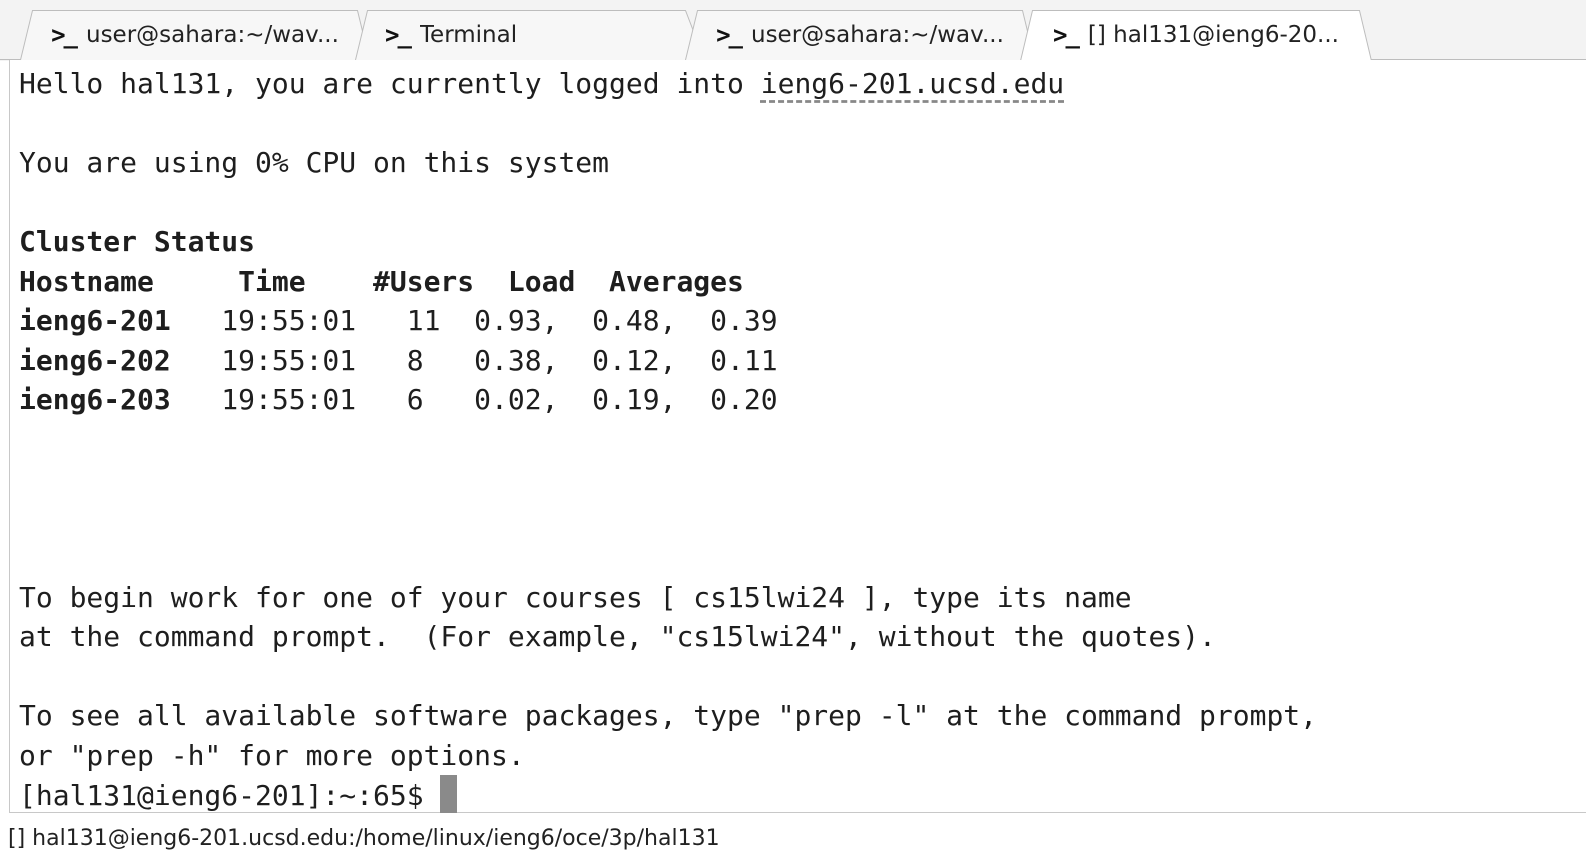 The height and width of the screenshot is (858, 1586). Describe the element at coordinates (314, 162) in the screenshot. I see `cpu-usage-line: You are using 0% CPU on this system` at that location.